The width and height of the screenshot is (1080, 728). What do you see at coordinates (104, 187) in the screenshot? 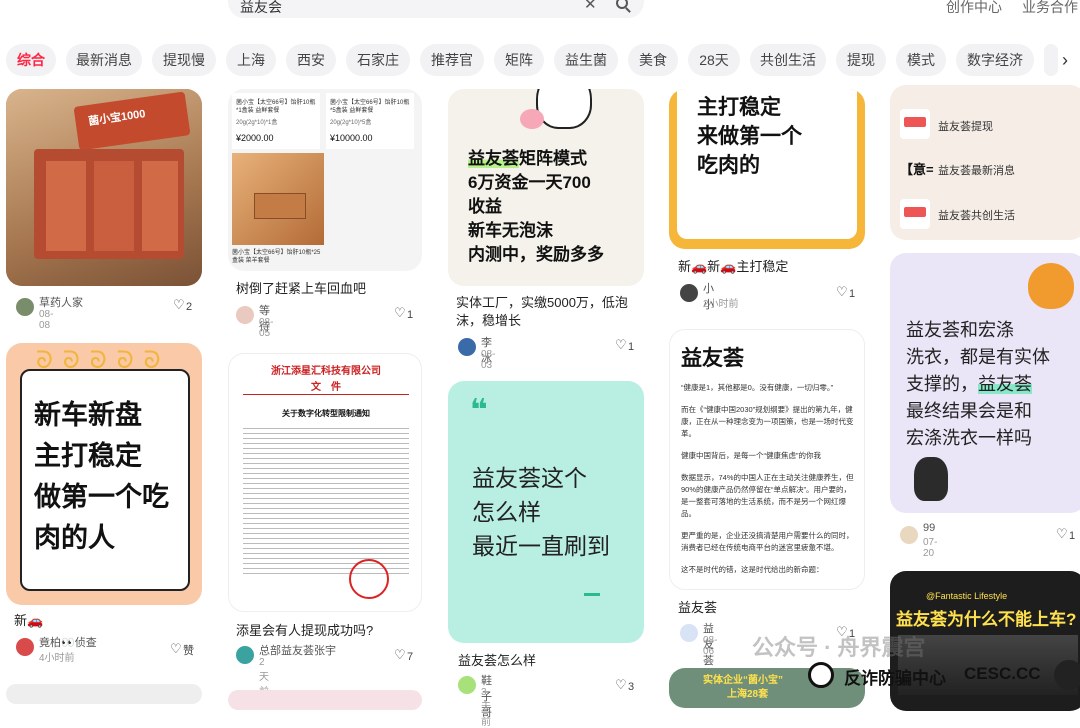
I see `note-card-image: 菌小宝1000` at bounding box center [104, 187].